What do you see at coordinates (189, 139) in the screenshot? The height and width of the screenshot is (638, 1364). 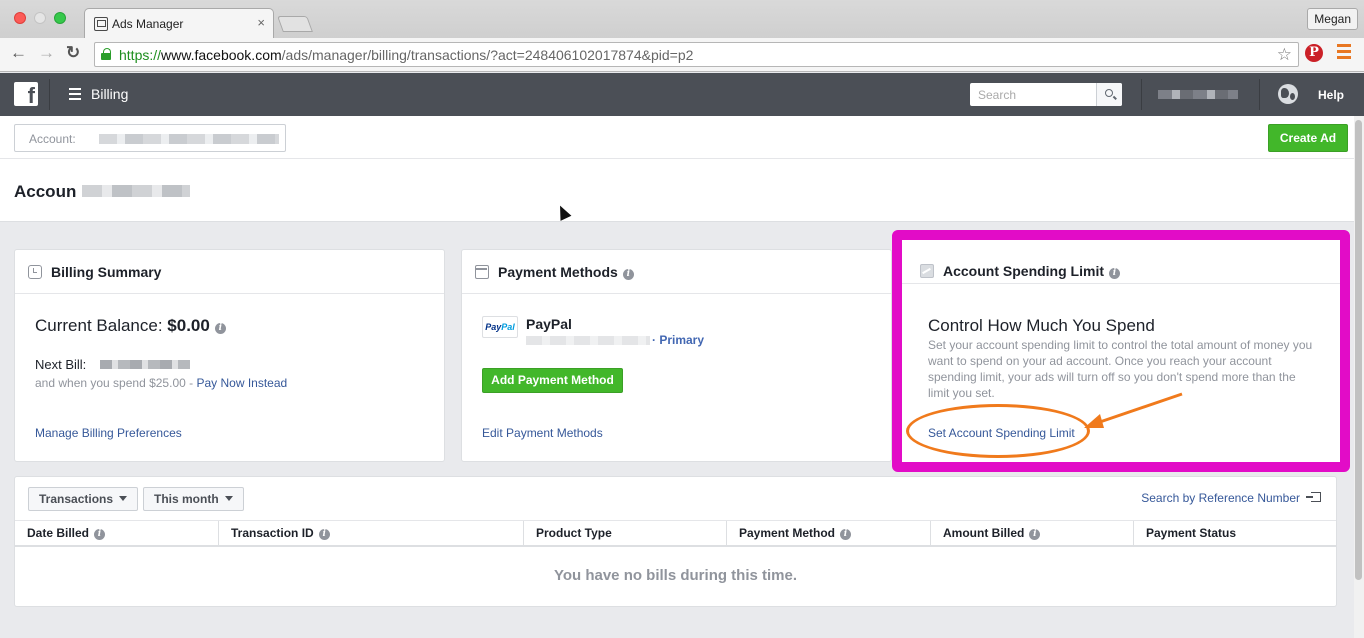 I see `account-name-redacted` at bounding box center [189, 139].